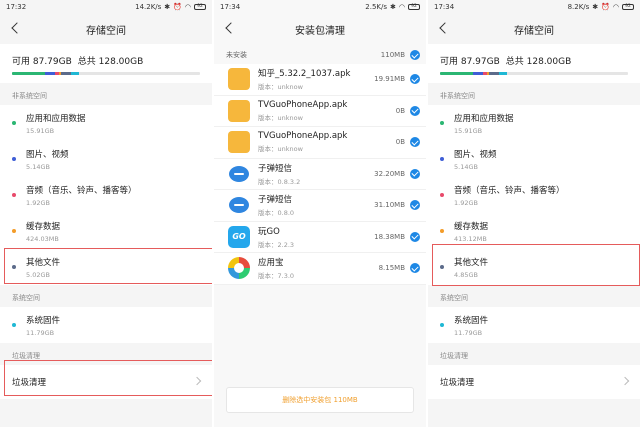 This screenshot has width=640, height=427. Describe the element at coordinates (106, 7) in the screenshot. I see `status-bar: 17:32 14.2K/s ✱ ⏰ ◠ 92` at that location.